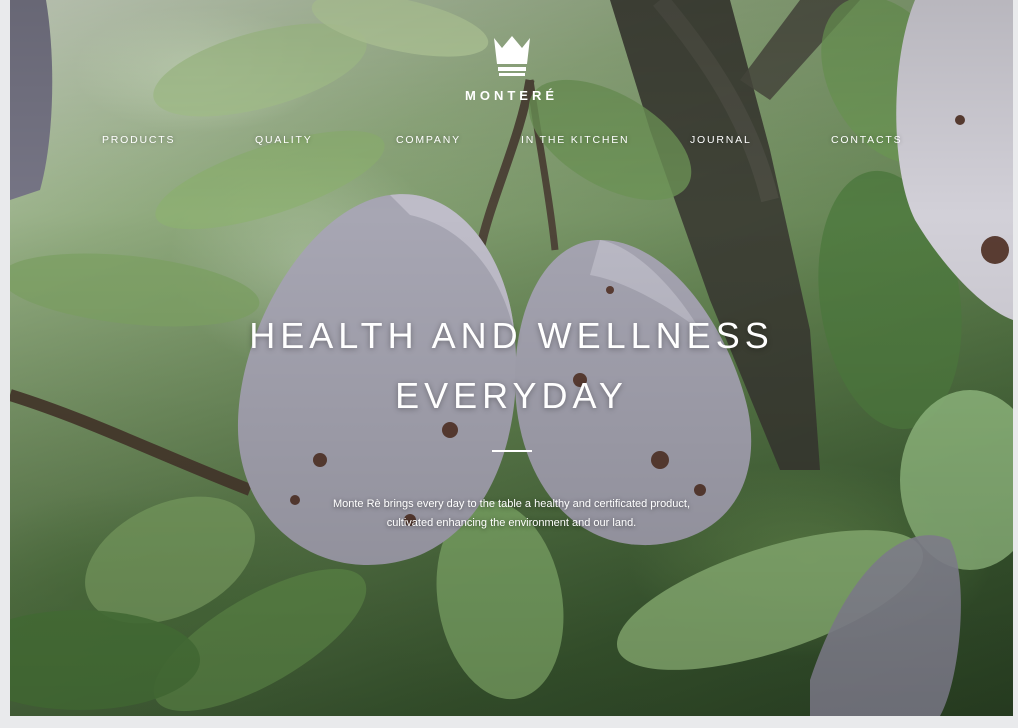 Image resolution: width=1018 pixels, height=728 pixels. What do you see at coordinates (512, 451) in the screenshot?
I see `divider` at bounding box center [512, 451].